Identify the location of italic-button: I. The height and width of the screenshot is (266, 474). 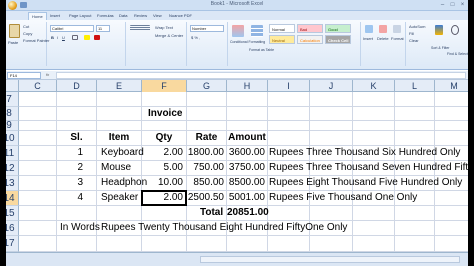
(57, 37).